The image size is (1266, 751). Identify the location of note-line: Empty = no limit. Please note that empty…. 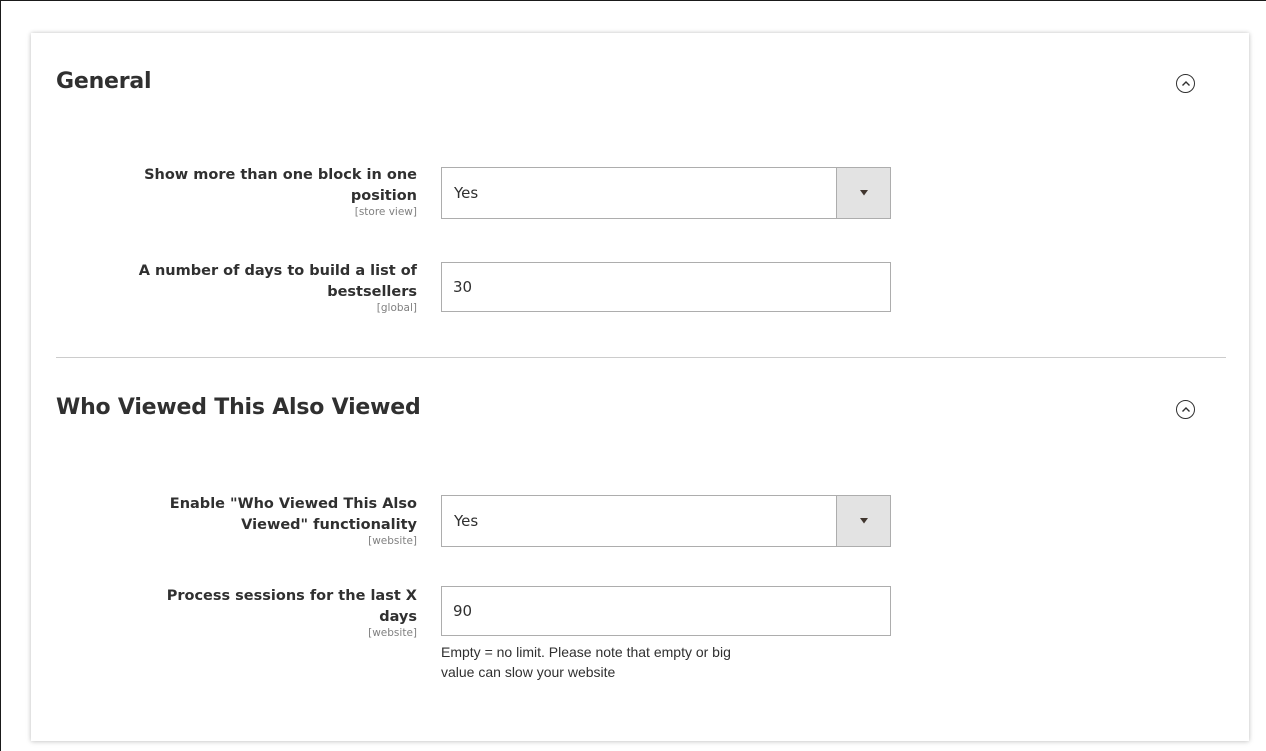
(586, 652).